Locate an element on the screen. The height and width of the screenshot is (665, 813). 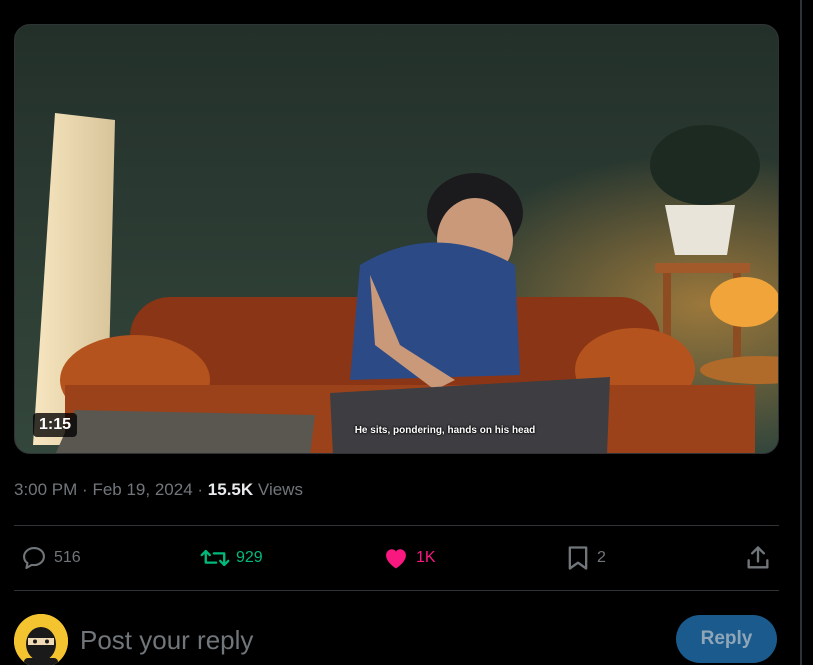
share-icon is located at coordinates (758, 557).